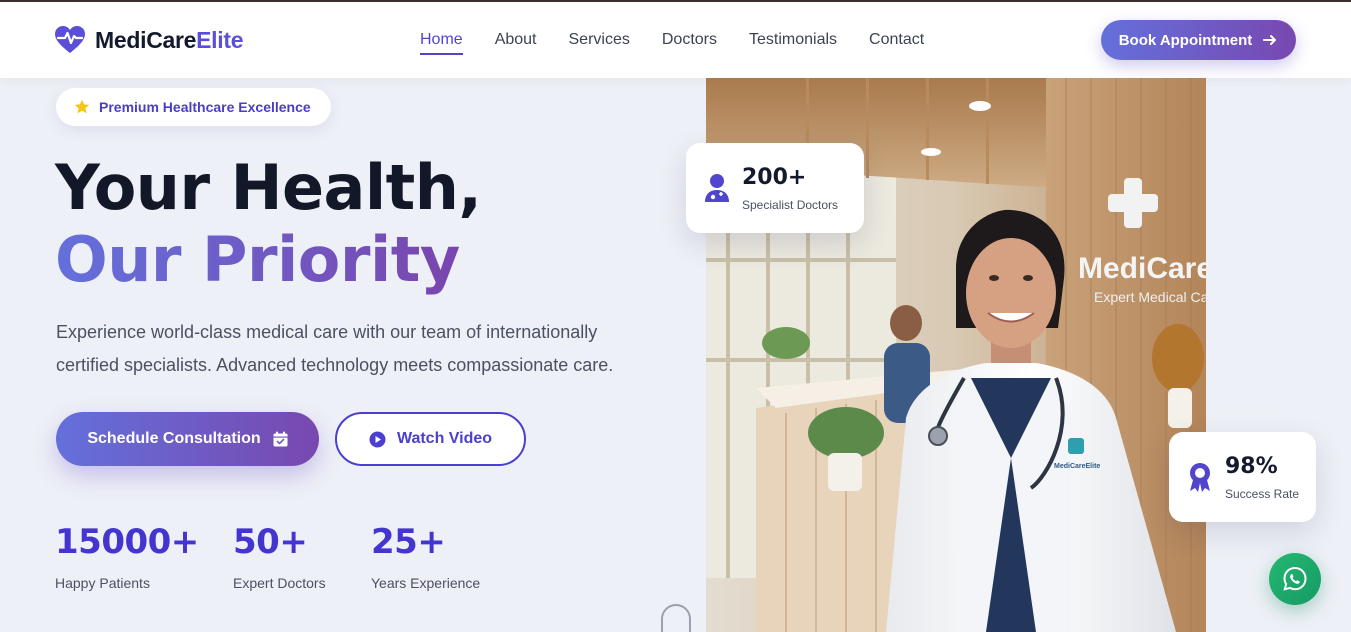 This screenshot has width=1351, height=632. What do you see at coordinates (377, 439) in the screenshot?
I see `play-circle-icon` at bounding box center [377, 439].